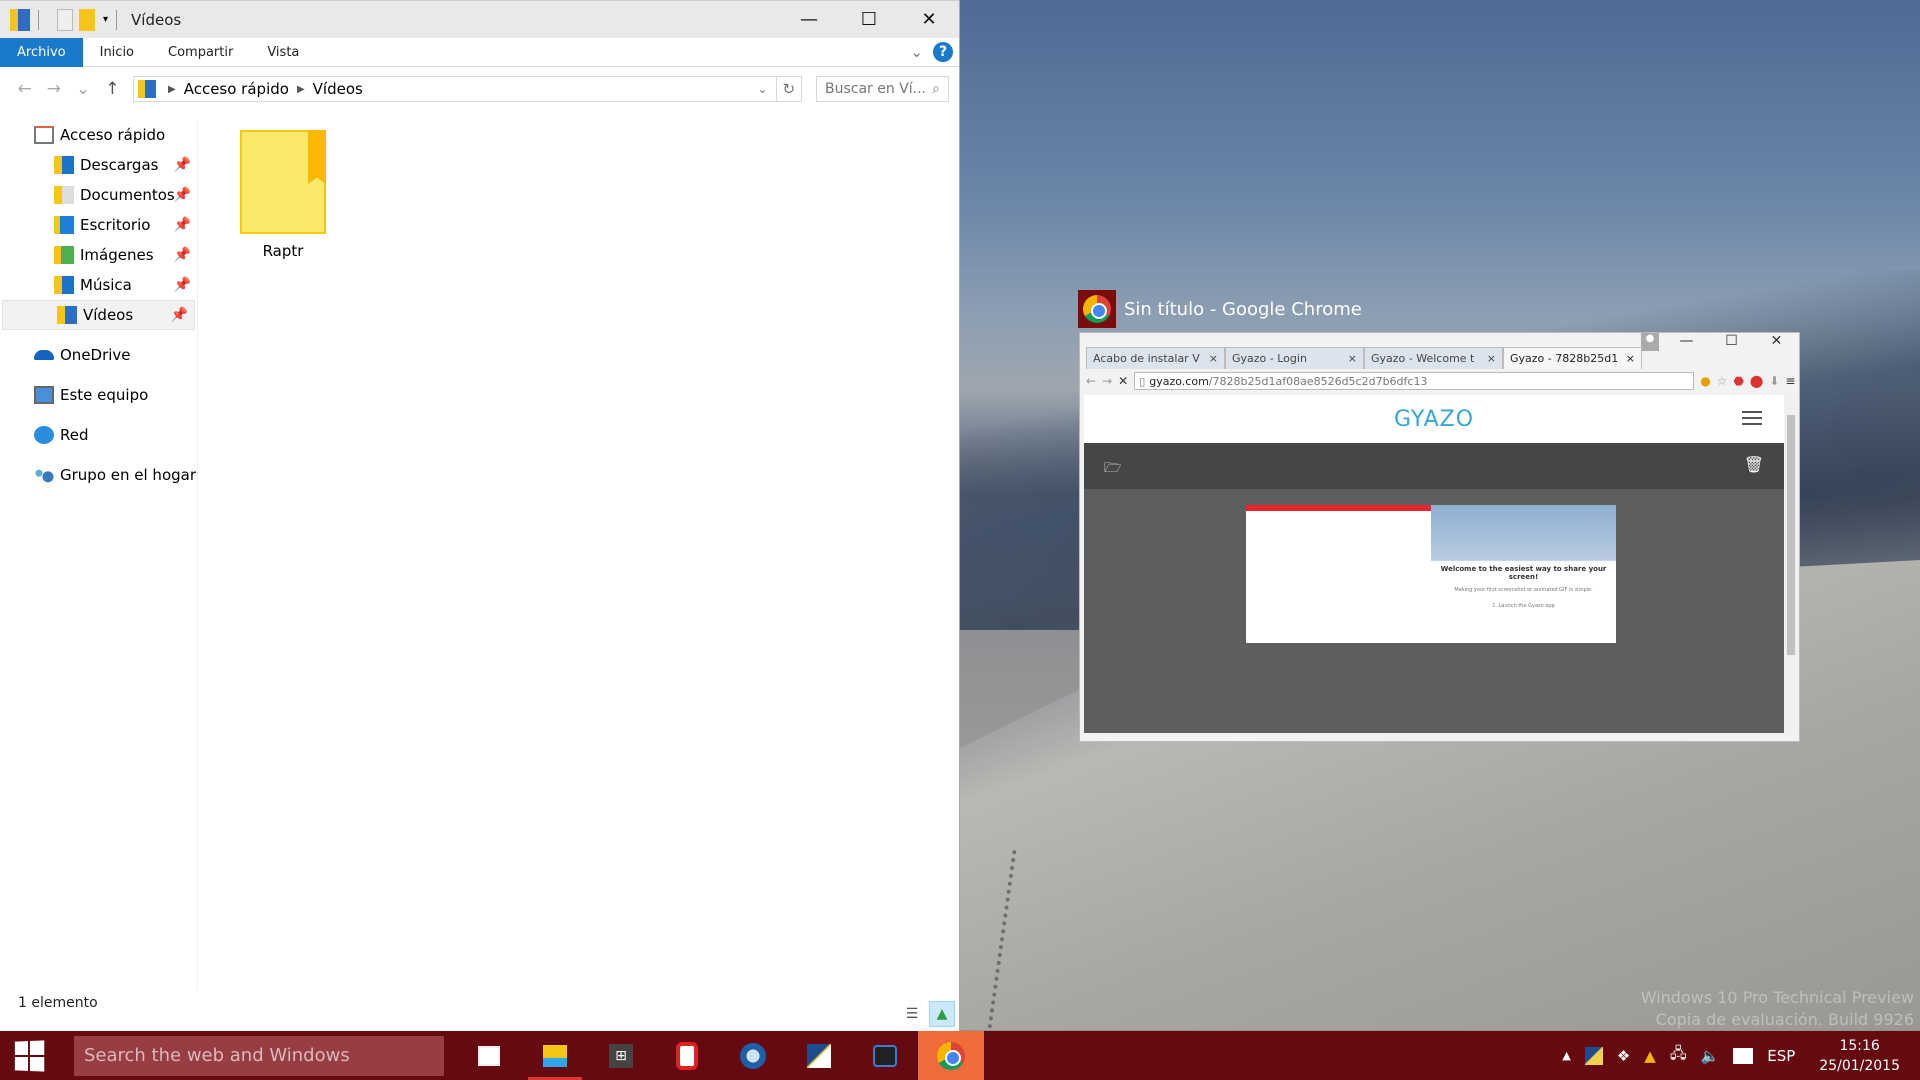 The image size is (1920, 1080). Describe the element at coordinates (1269, 358) in the screenshot. I see `tab-label: Gyazo - Login` at that location.